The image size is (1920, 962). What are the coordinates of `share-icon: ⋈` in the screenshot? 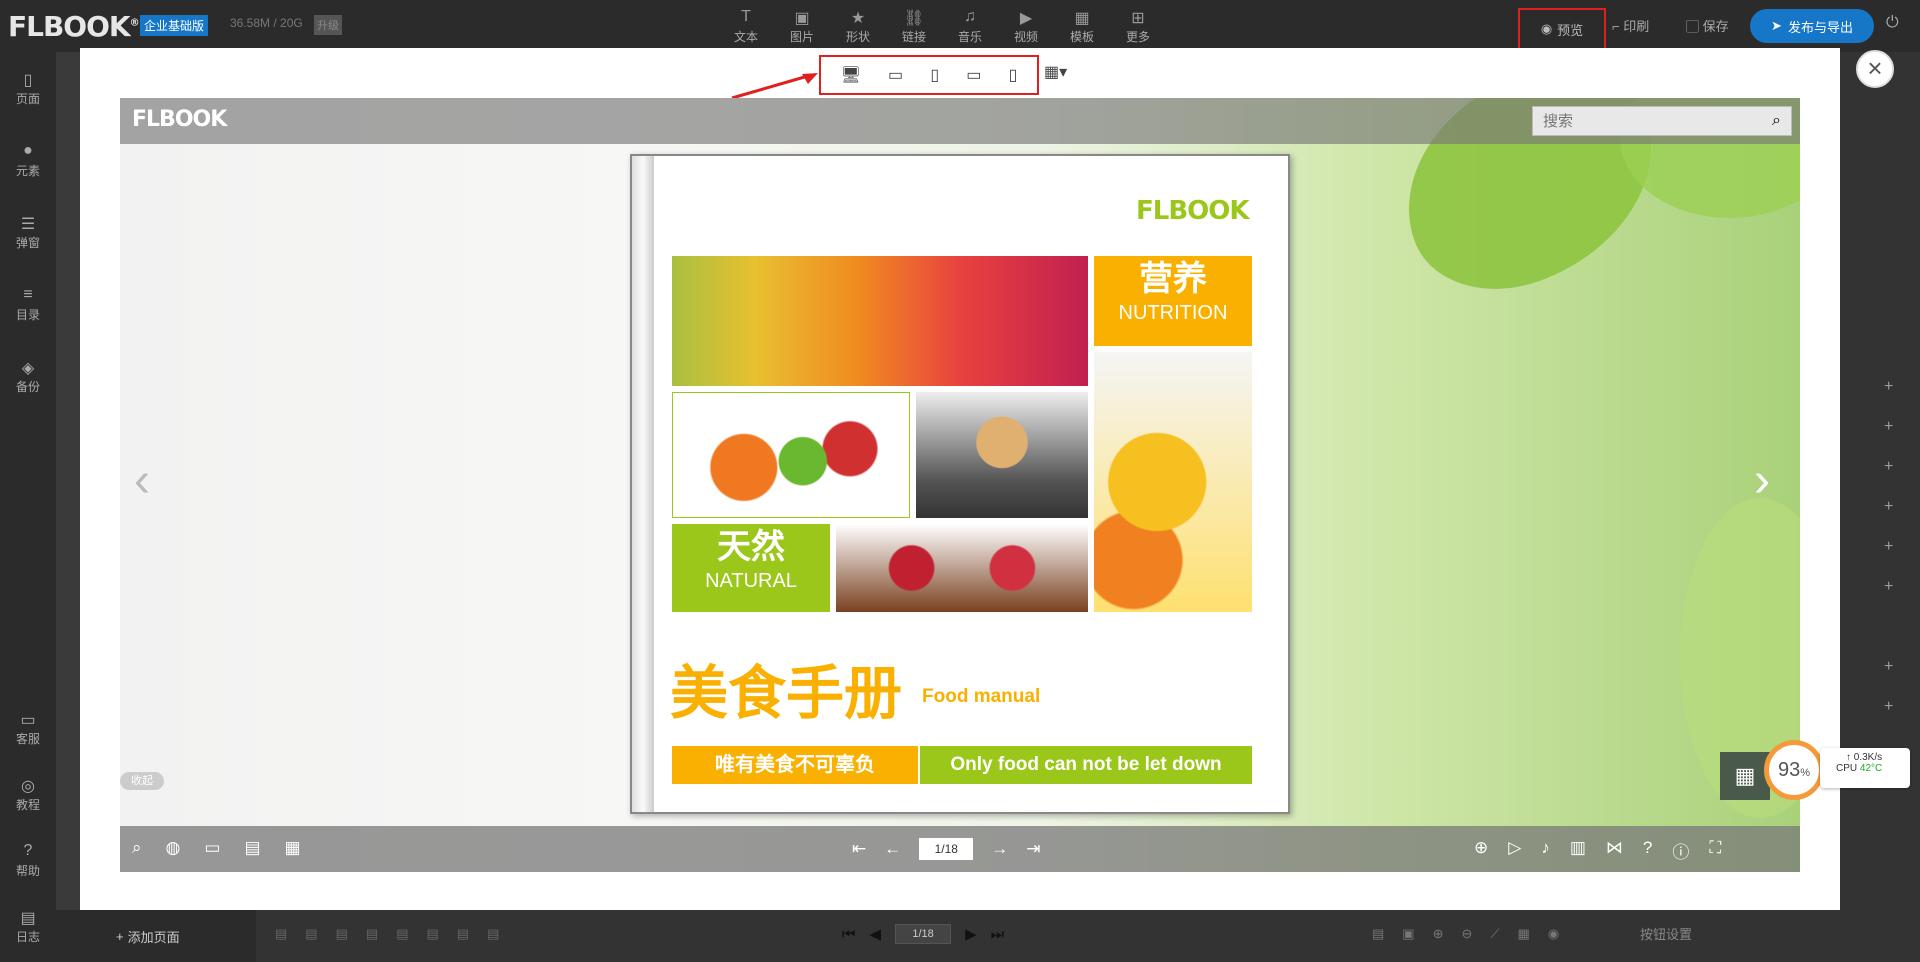 It's located at (1614, 850).